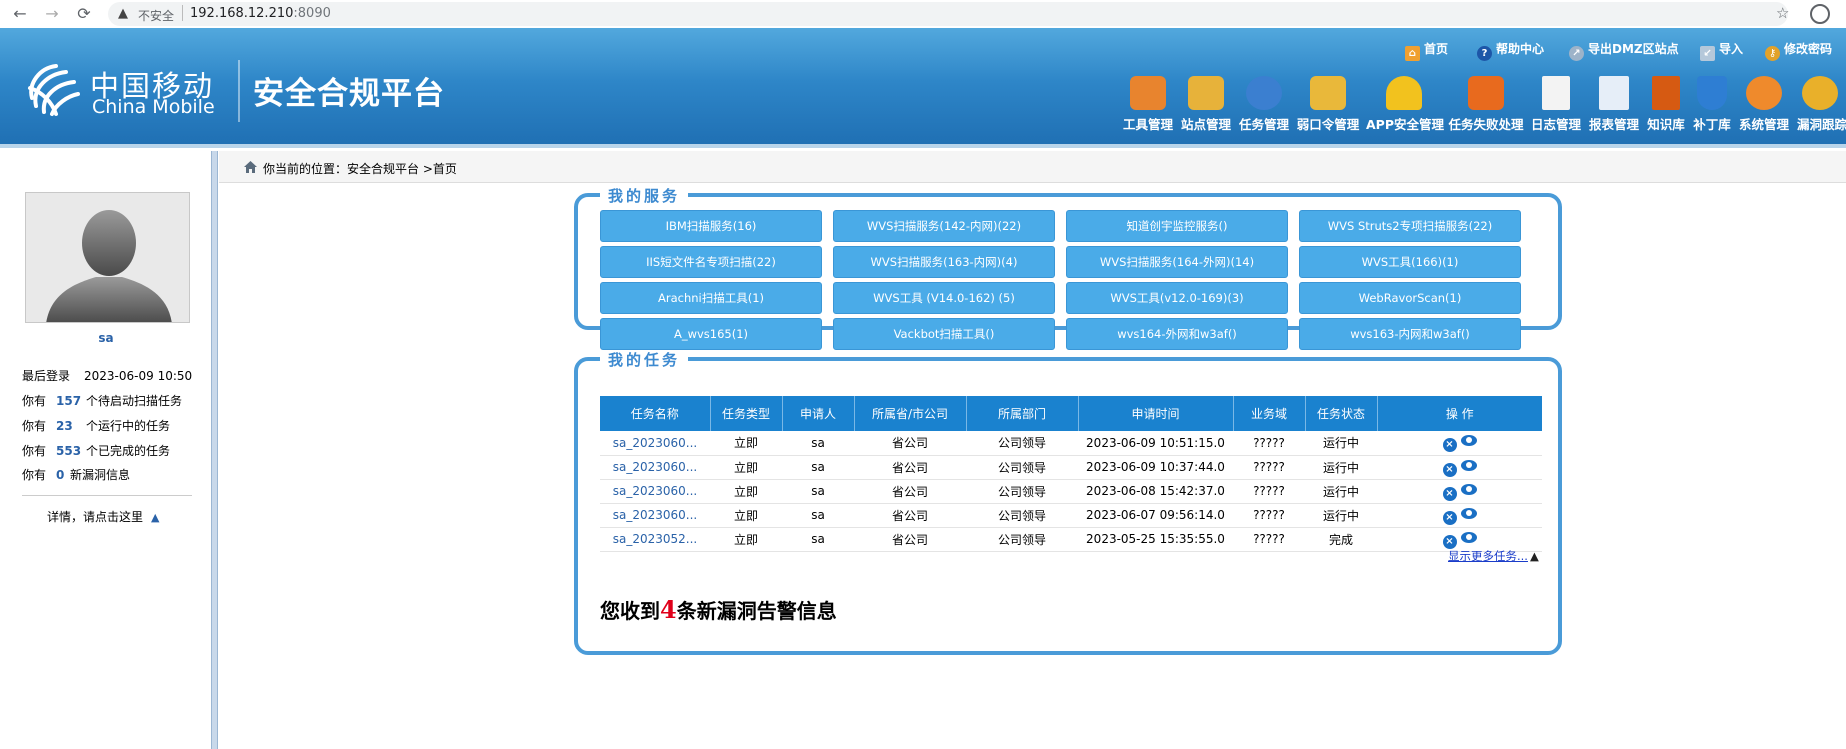 This screenshot has width=1846, height=749. Describe the element at coordinates (944, 262) in the screenshot. I see `service-button: WVS扫描服务(163-内网)(4)` at that location.